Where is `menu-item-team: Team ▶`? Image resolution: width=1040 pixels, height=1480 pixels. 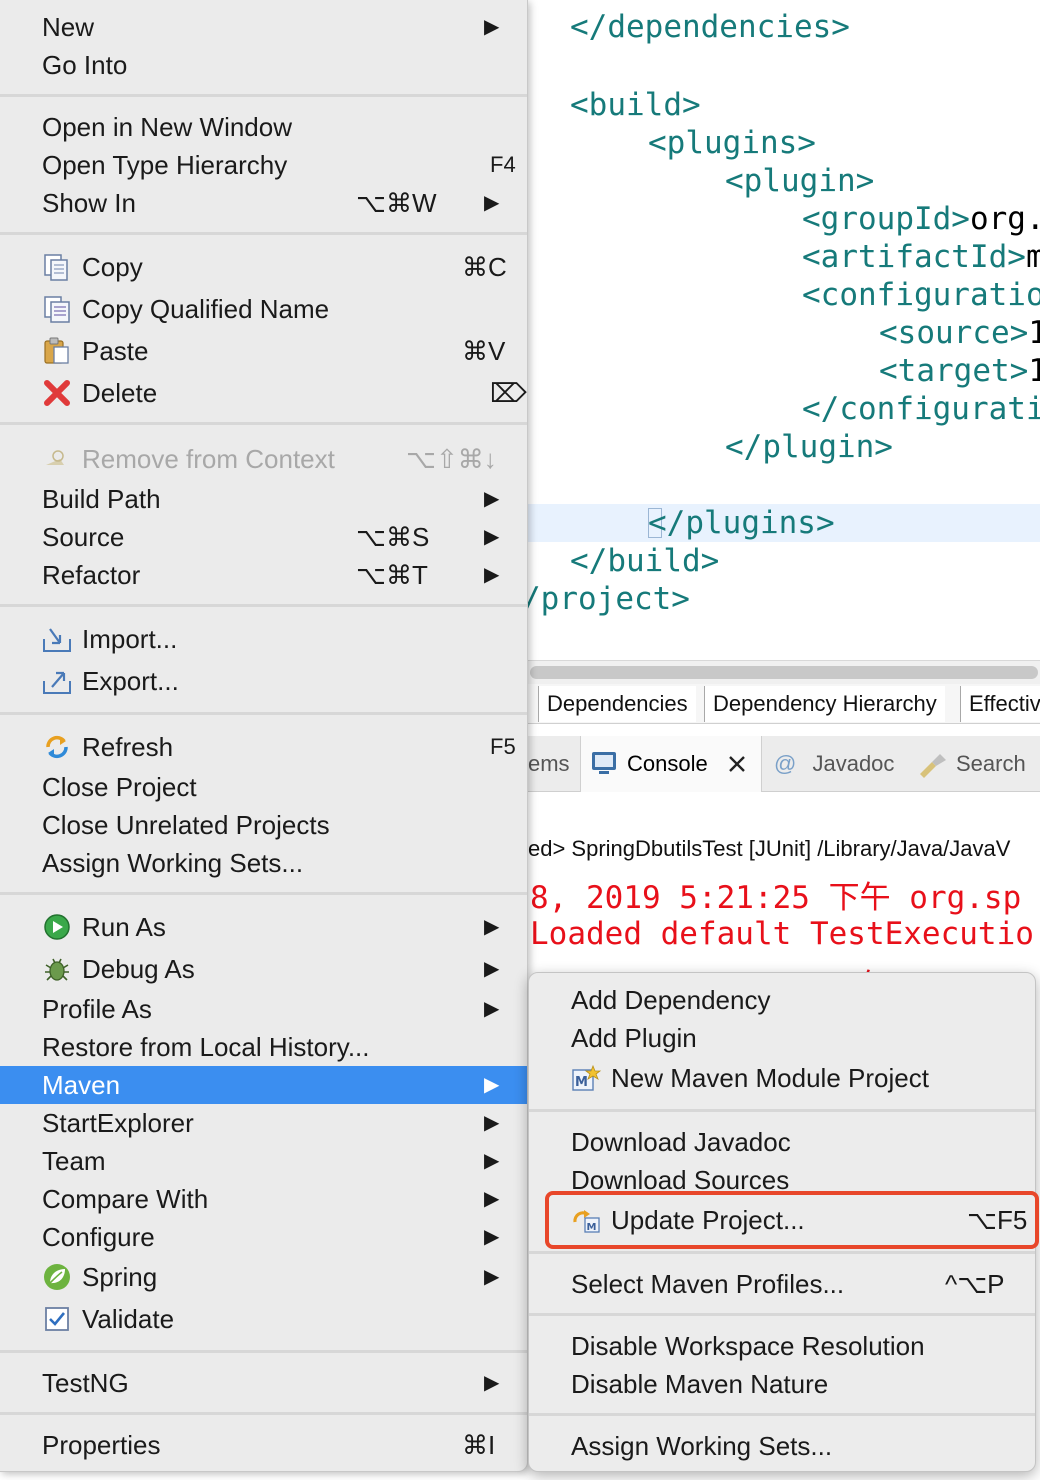 menu-item-team: Team ▶ is located at coordinates (263, 1161).